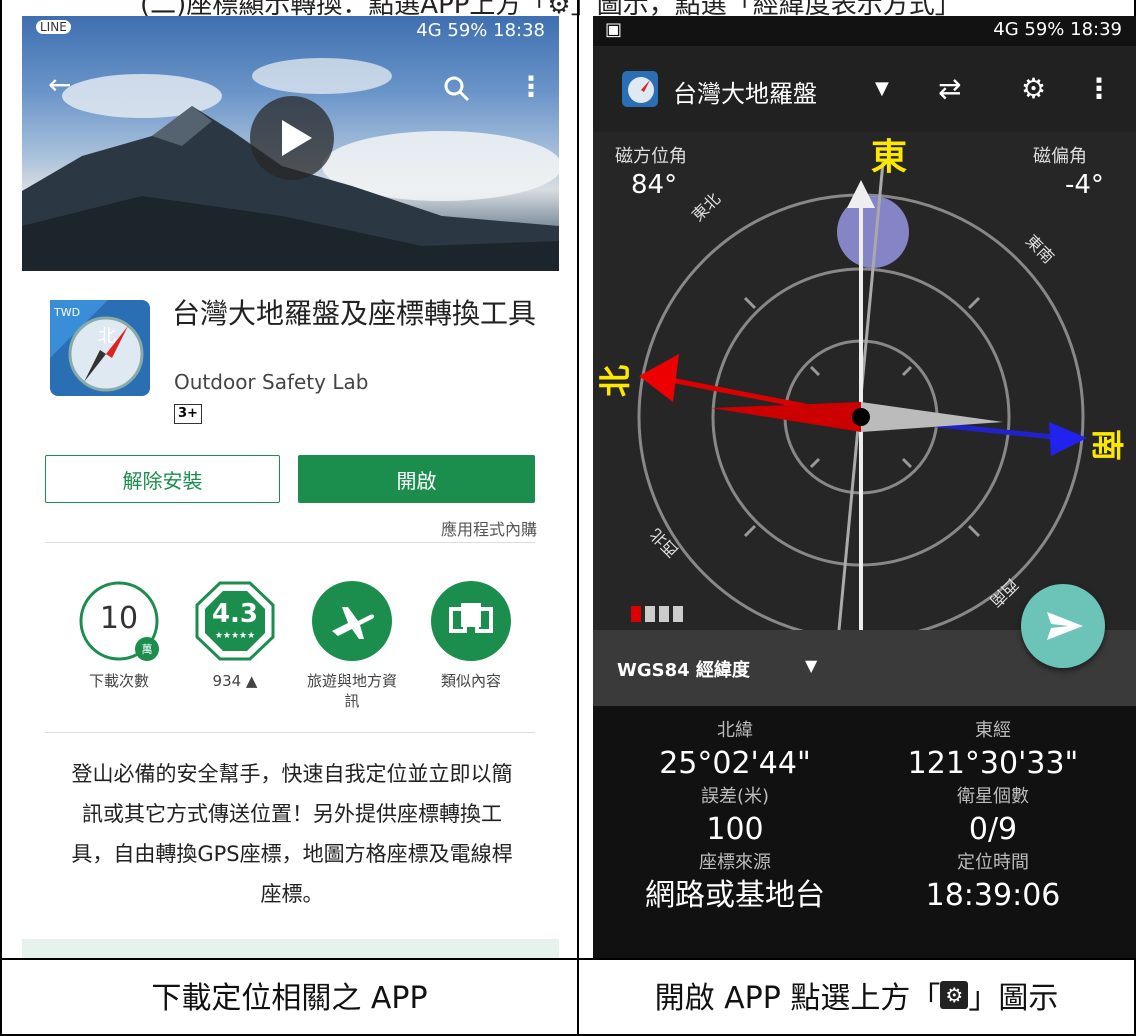  I want to click on source-value: 網路或基地台, so click(735, 895).